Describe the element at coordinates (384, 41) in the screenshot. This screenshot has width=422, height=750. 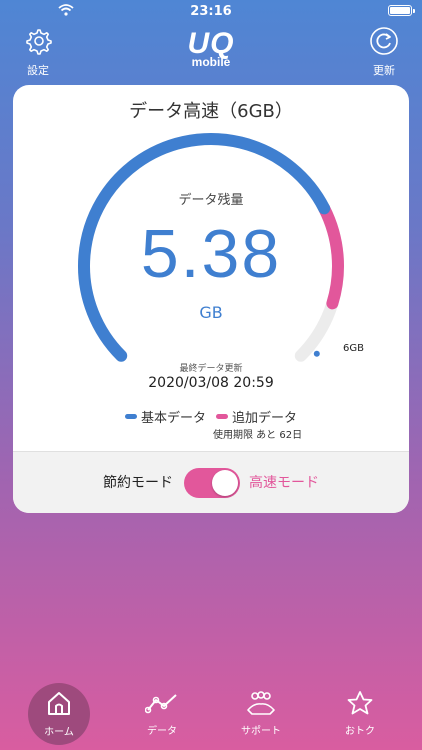
I see `refresh-icon` at that location.